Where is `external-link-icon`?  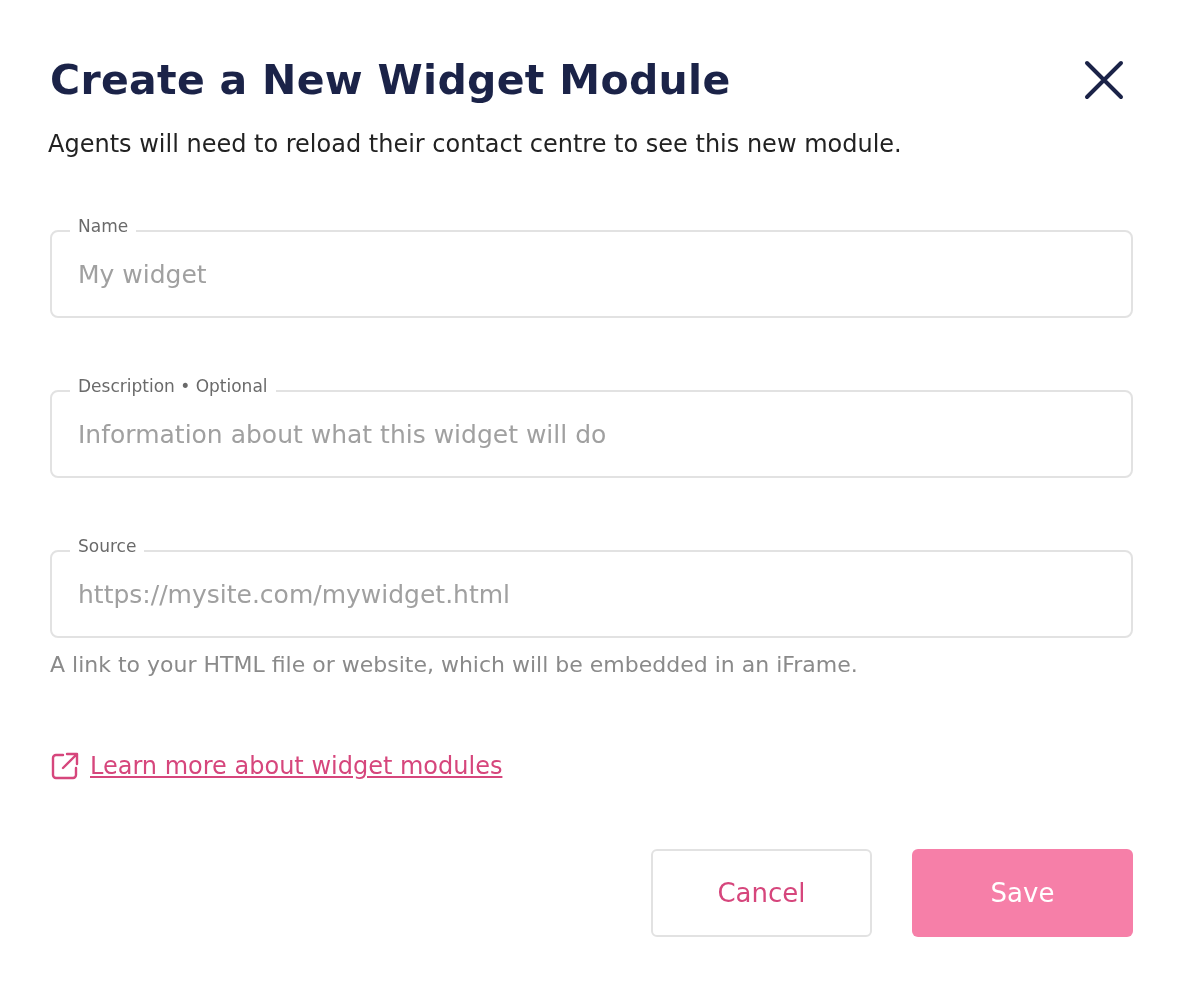
external-link-icon is located at coordinates (65, 766).